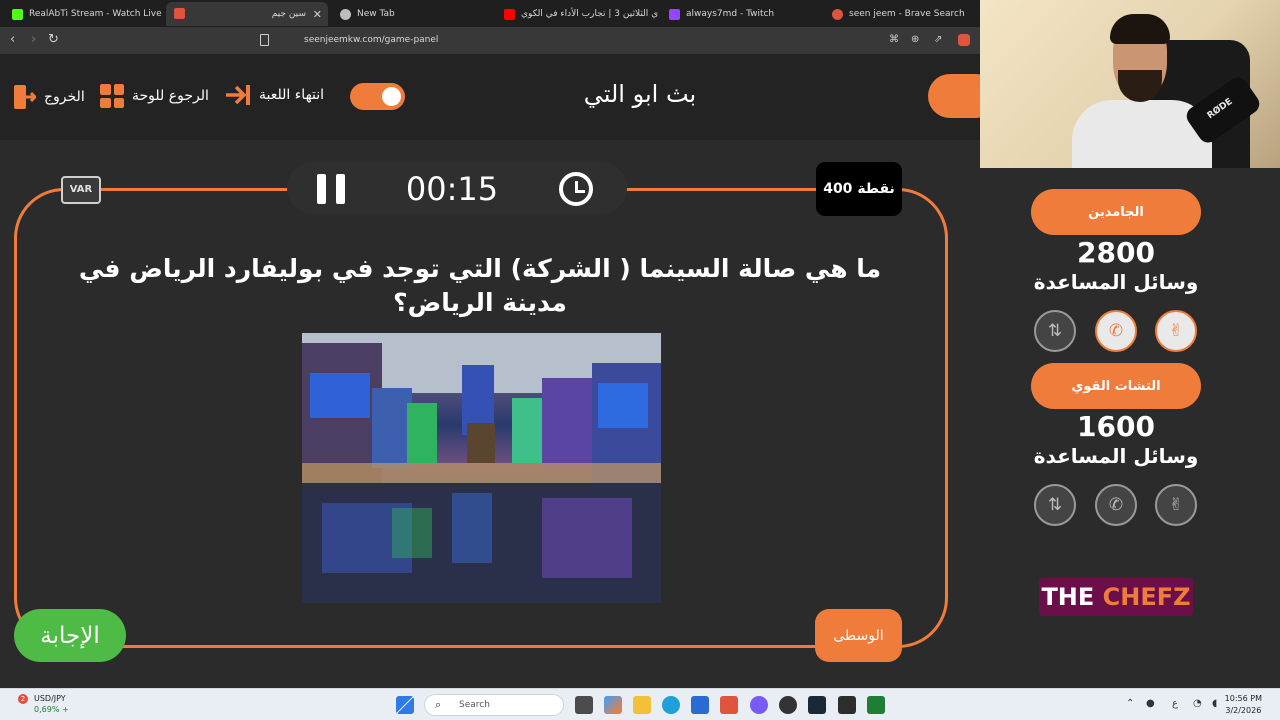 The image size is (1280, 720). Describe the element at coordinates (238, 95) in the screenshot. I see `end-arrow-icon` at that location.